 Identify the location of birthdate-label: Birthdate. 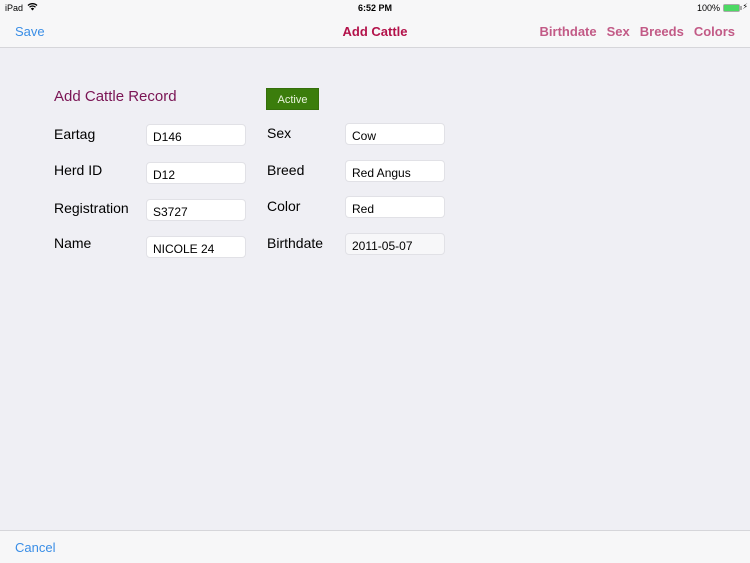
(295, 243).